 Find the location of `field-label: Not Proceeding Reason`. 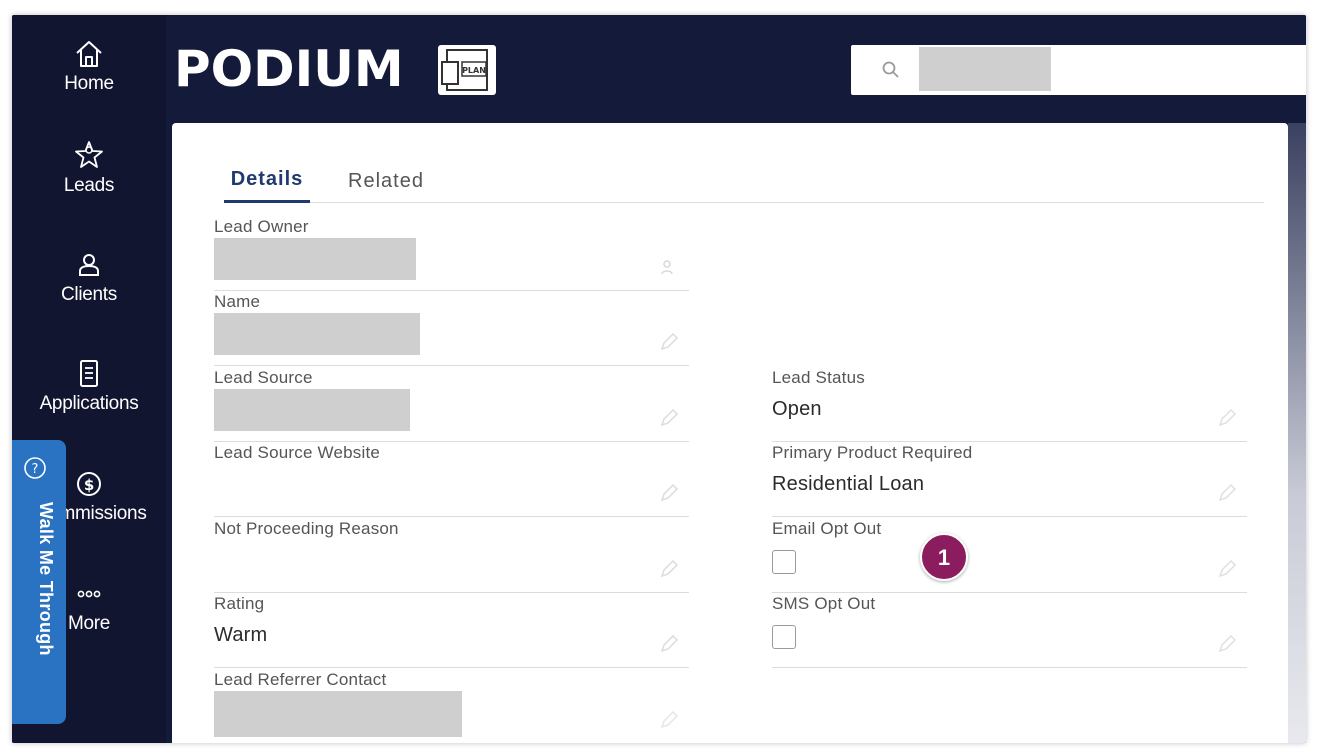

field-label: Not Proceeding Reason is located at coordinates (306, 528).